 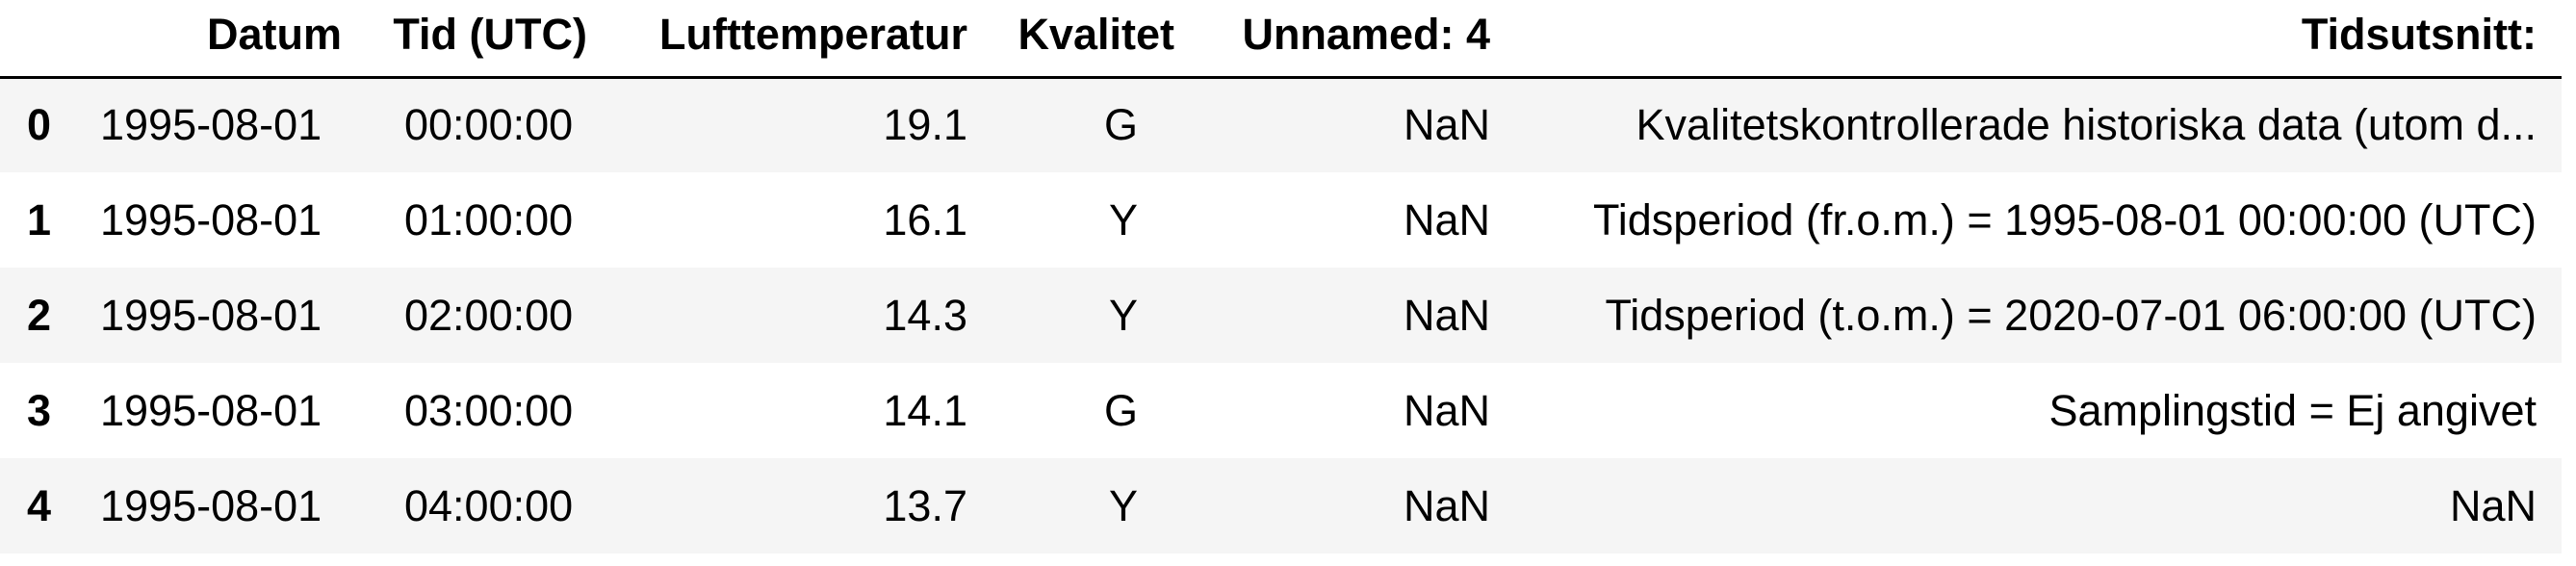 I want to click on cell-tidsutsnitt: NaN, so click(x=2493, y=505).